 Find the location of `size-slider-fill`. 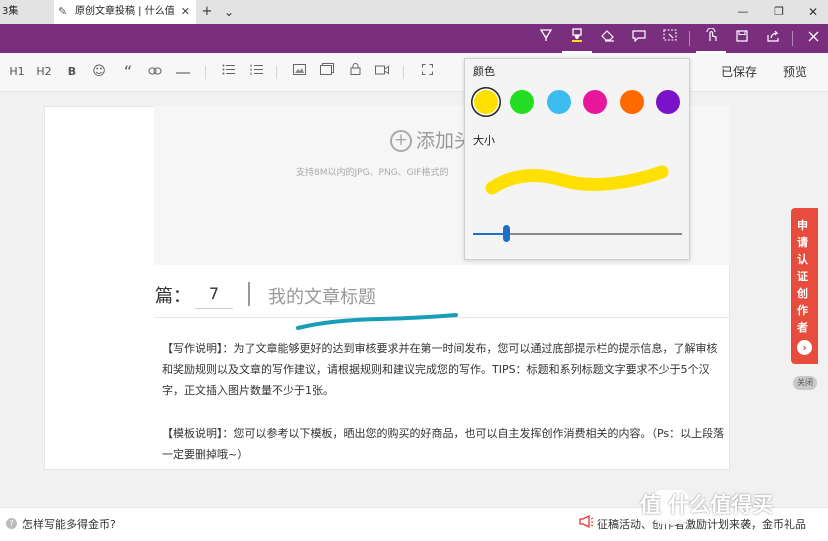

size-slider-fill is located at coordinates (489, 234).